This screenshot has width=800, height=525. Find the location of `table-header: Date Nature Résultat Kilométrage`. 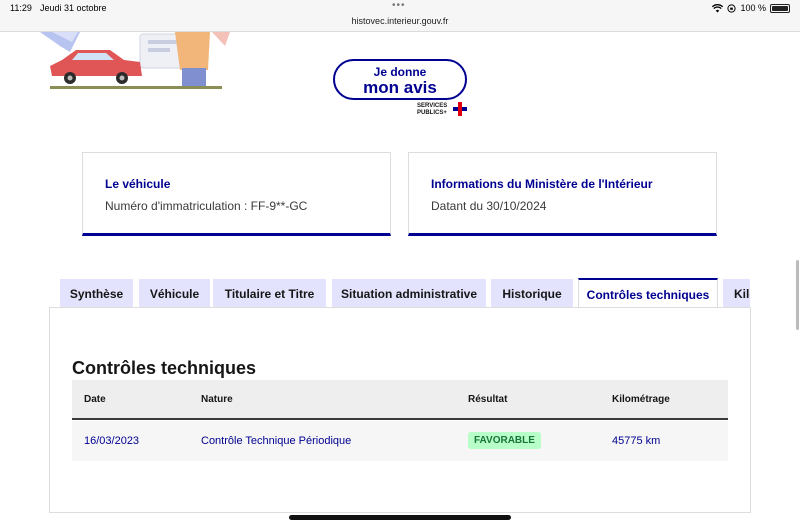

table-header: Date Nature Résultat Kilométrage is located at coordinates (400, 400).